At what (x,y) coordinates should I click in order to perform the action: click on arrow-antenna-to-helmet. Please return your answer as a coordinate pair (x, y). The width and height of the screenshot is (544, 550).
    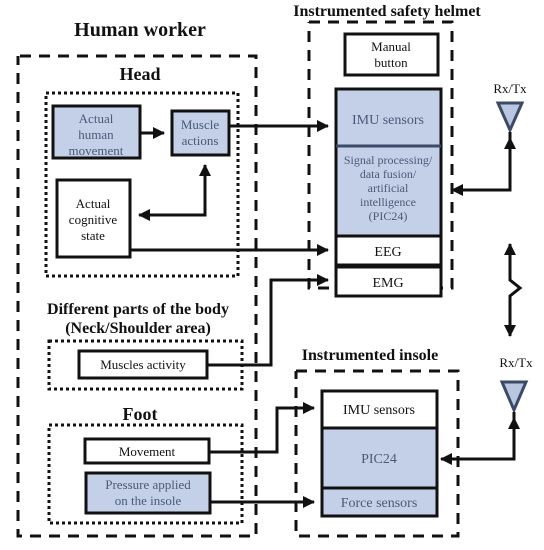
    Looking at the image, I should click on (481, 164).